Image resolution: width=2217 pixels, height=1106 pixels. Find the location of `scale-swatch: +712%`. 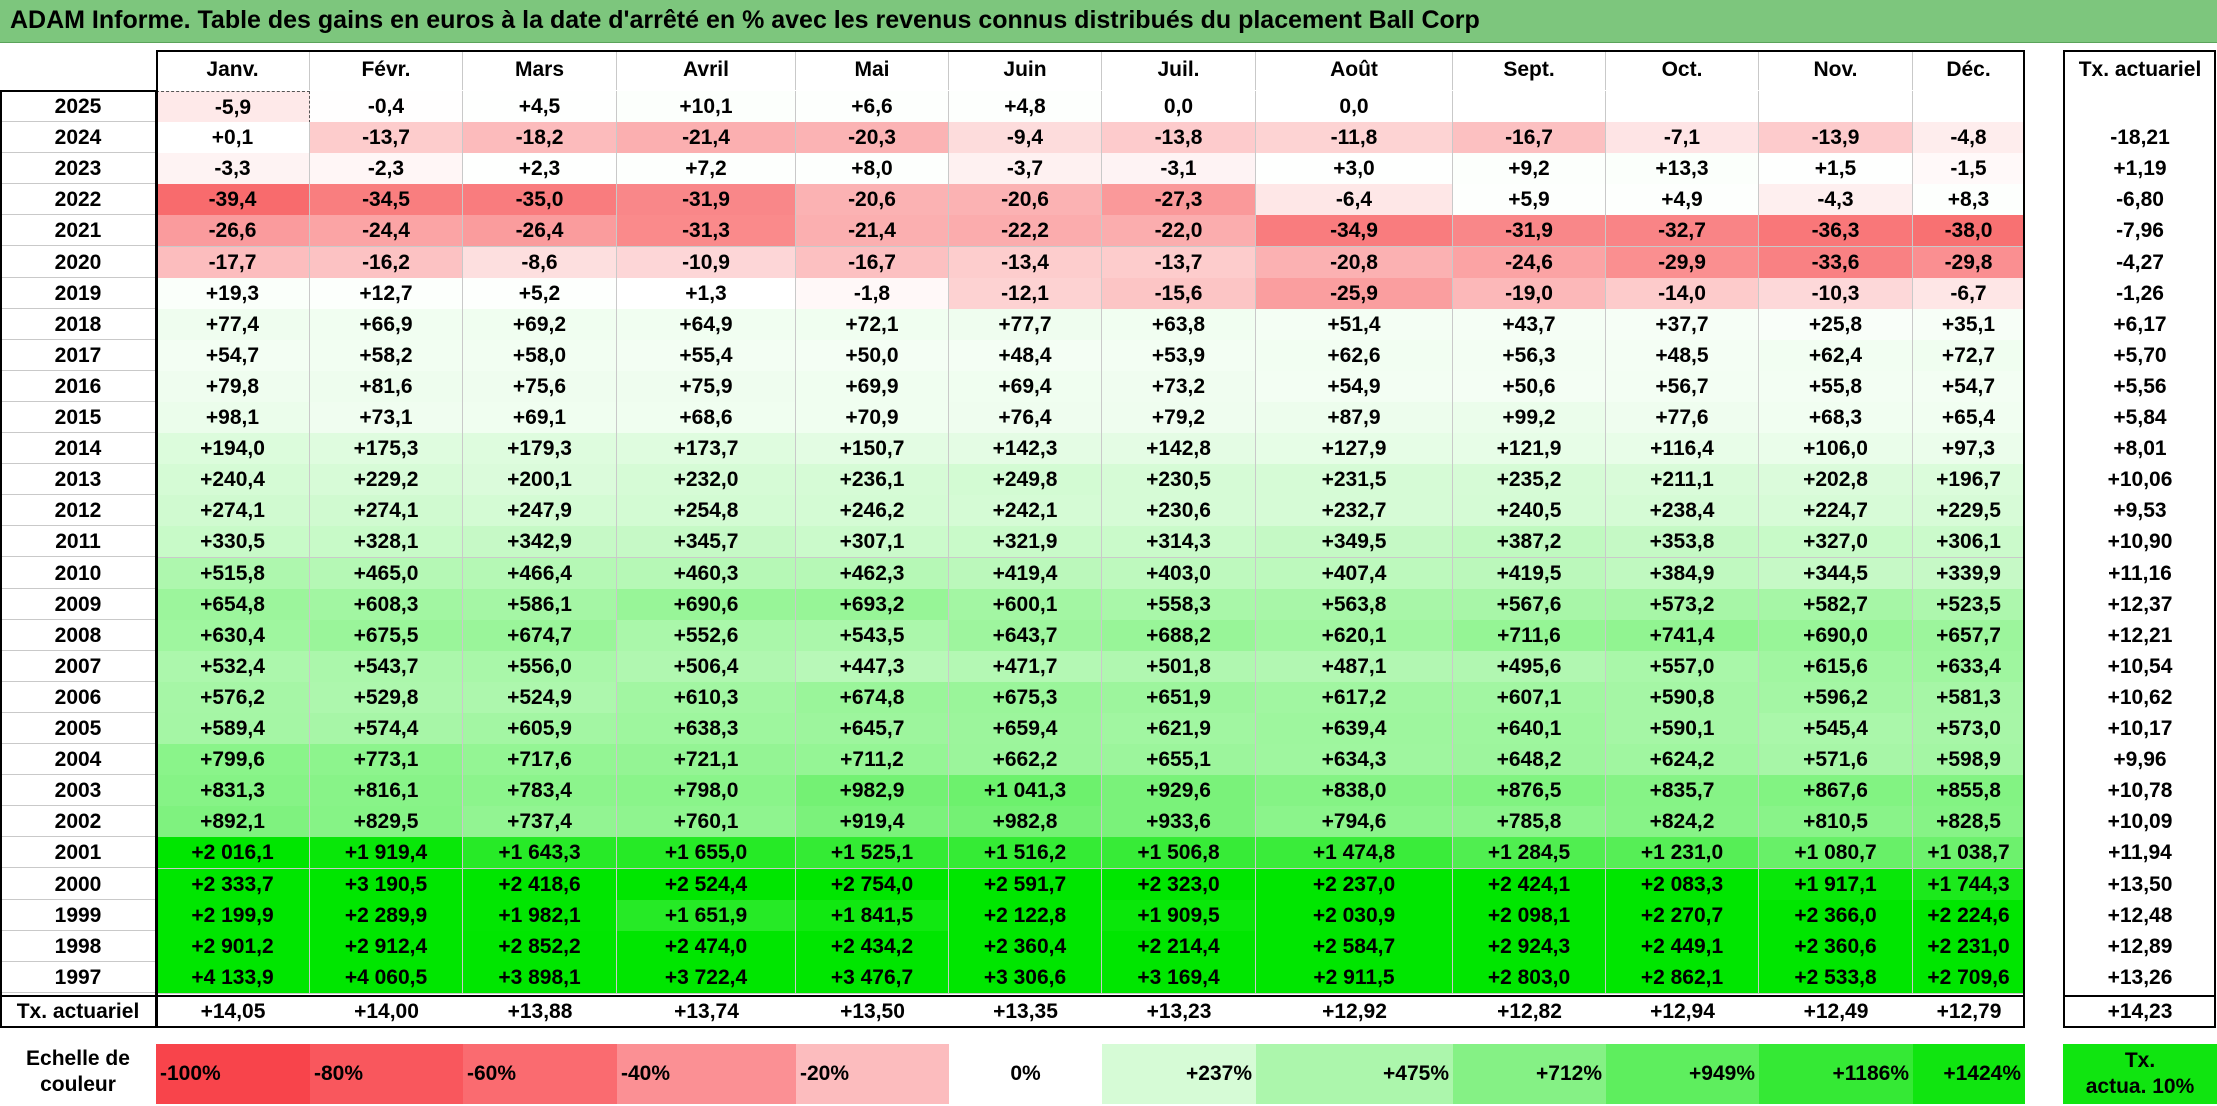

scale-swatch: +712% is located at coordinates (1529, 1074).